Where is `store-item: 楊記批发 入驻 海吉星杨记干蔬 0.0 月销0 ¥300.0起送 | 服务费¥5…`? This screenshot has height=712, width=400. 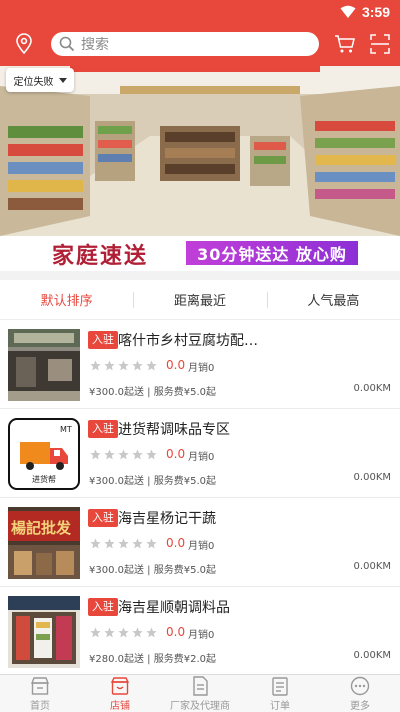
store-item: 楊記批发 入驻 海吉星杨记干蔬 0.0 月销0 ¥300.0起送 | 服务费¥5… is located at coordinates (200, 542).